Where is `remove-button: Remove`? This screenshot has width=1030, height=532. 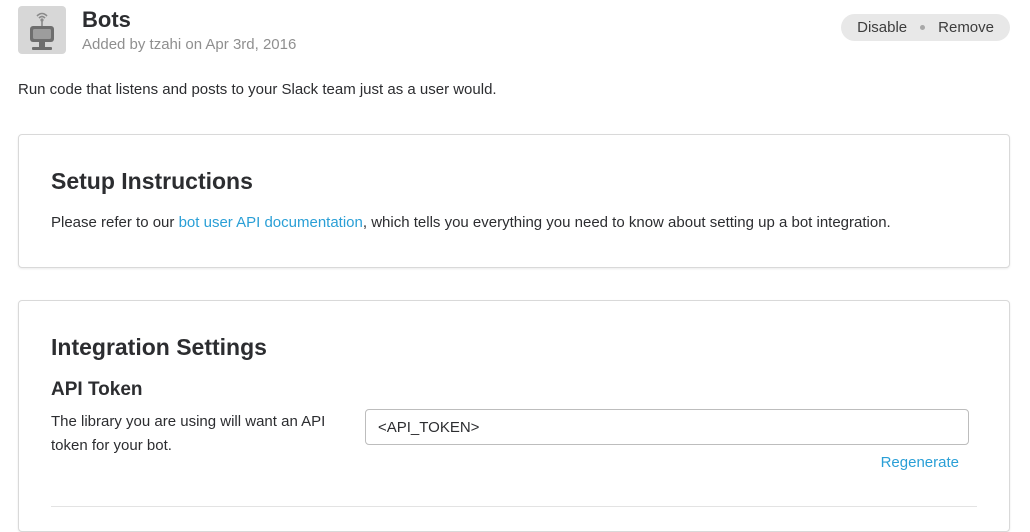
remove-button: Remove is located at coordinates (966, 27).